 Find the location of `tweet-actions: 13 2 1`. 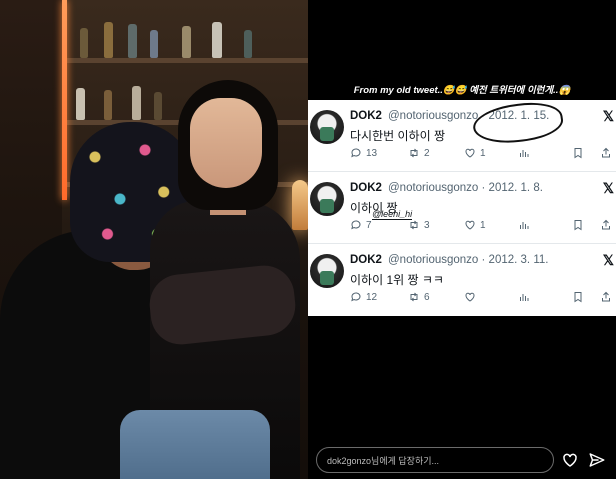

tweet-actions: 13 2 1 is located at coordinates (482, 154).